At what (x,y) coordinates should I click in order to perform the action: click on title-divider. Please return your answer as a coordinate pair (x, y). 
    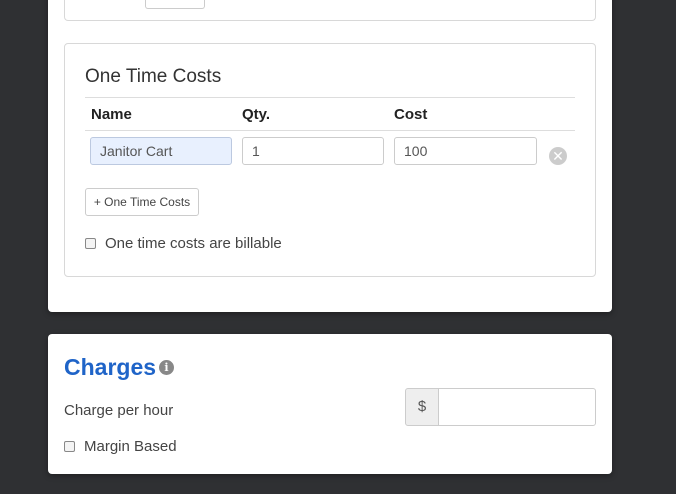
    Looking at the image, I should click on (330, 97).